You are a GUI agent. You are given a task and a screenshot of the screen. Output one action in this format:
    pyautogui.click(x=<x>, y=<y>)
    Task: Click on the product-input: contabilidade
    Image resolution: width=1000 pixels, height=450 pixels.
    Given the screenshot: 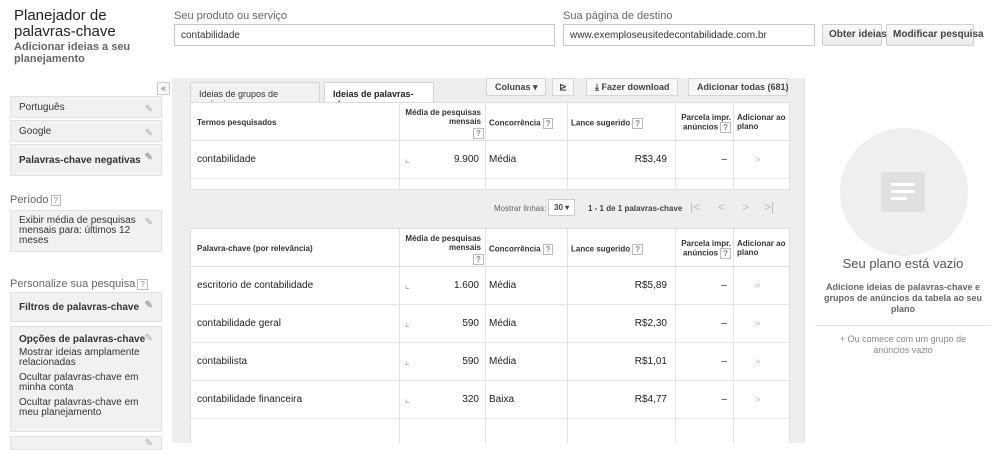 What is the action you would take?
    pyautogui.click(x=364, y=35)
    